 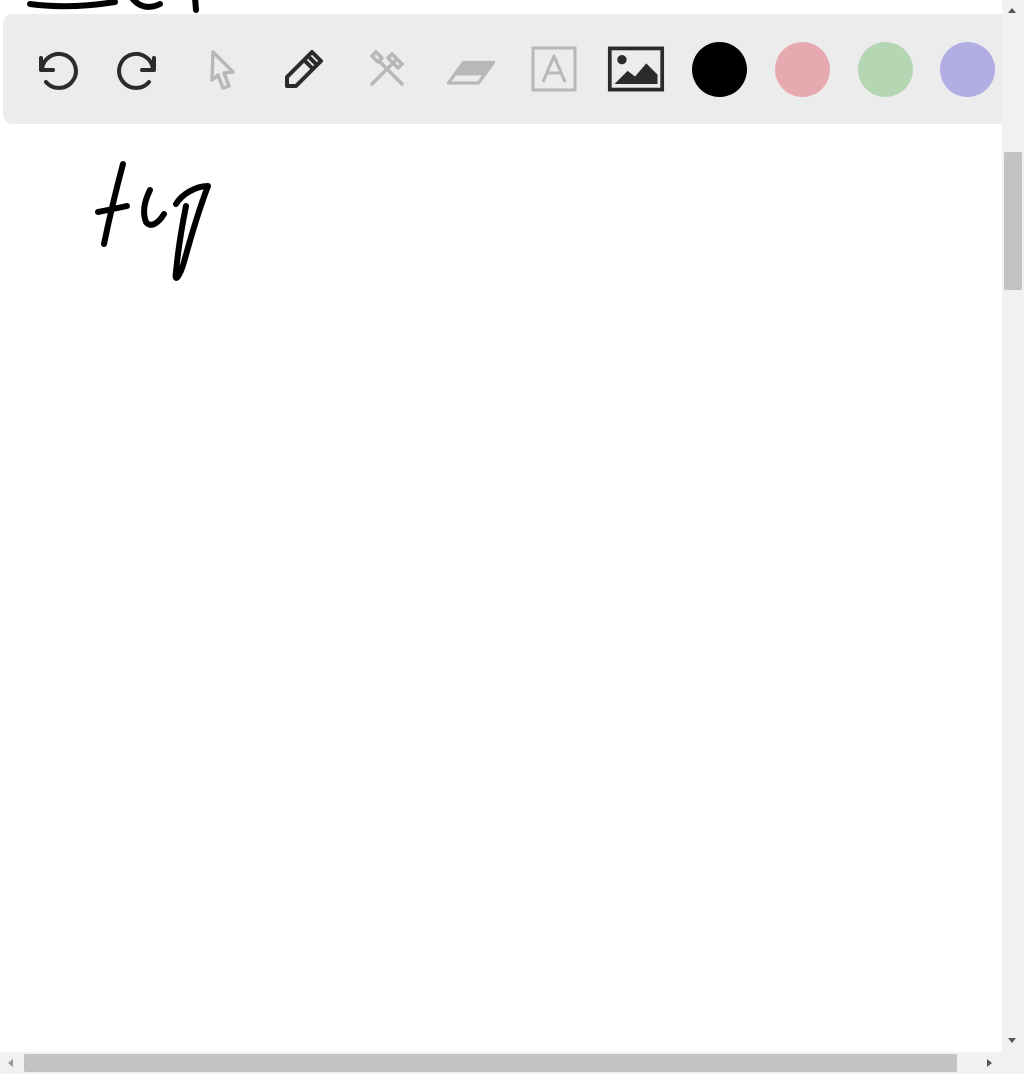 I want to click on text-tool-button, so click(x=554, y=69).